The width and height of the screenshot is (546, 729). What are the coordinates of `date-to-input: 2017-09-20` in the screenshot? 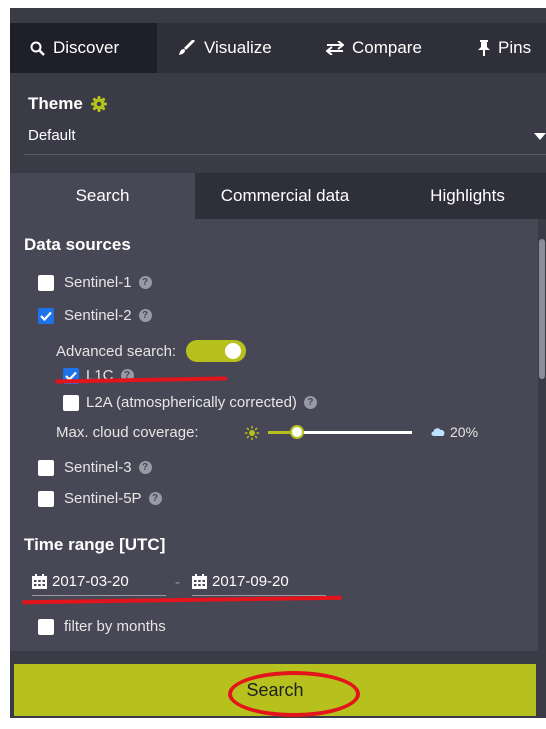 It's located at (259, 582).